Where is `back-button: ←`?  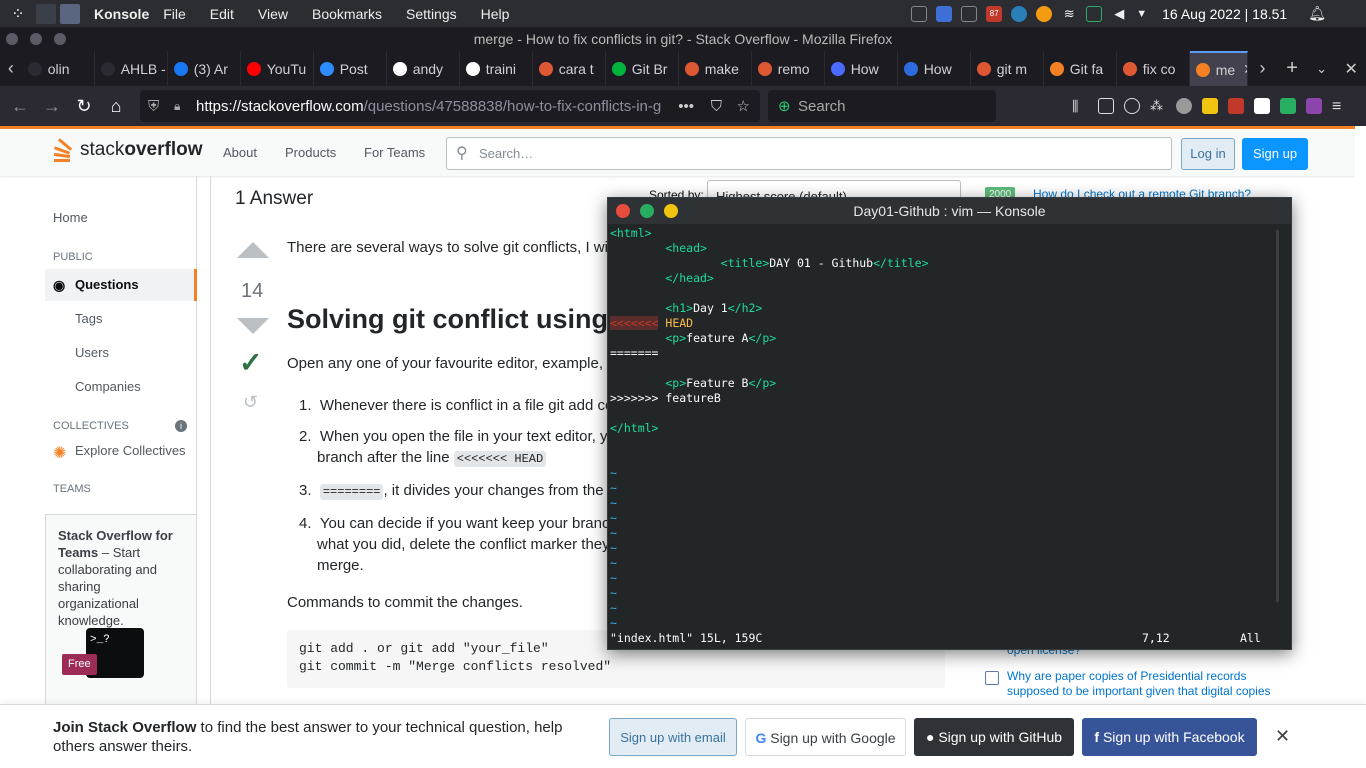
back-button: ← is located at coordinates (20, 106).